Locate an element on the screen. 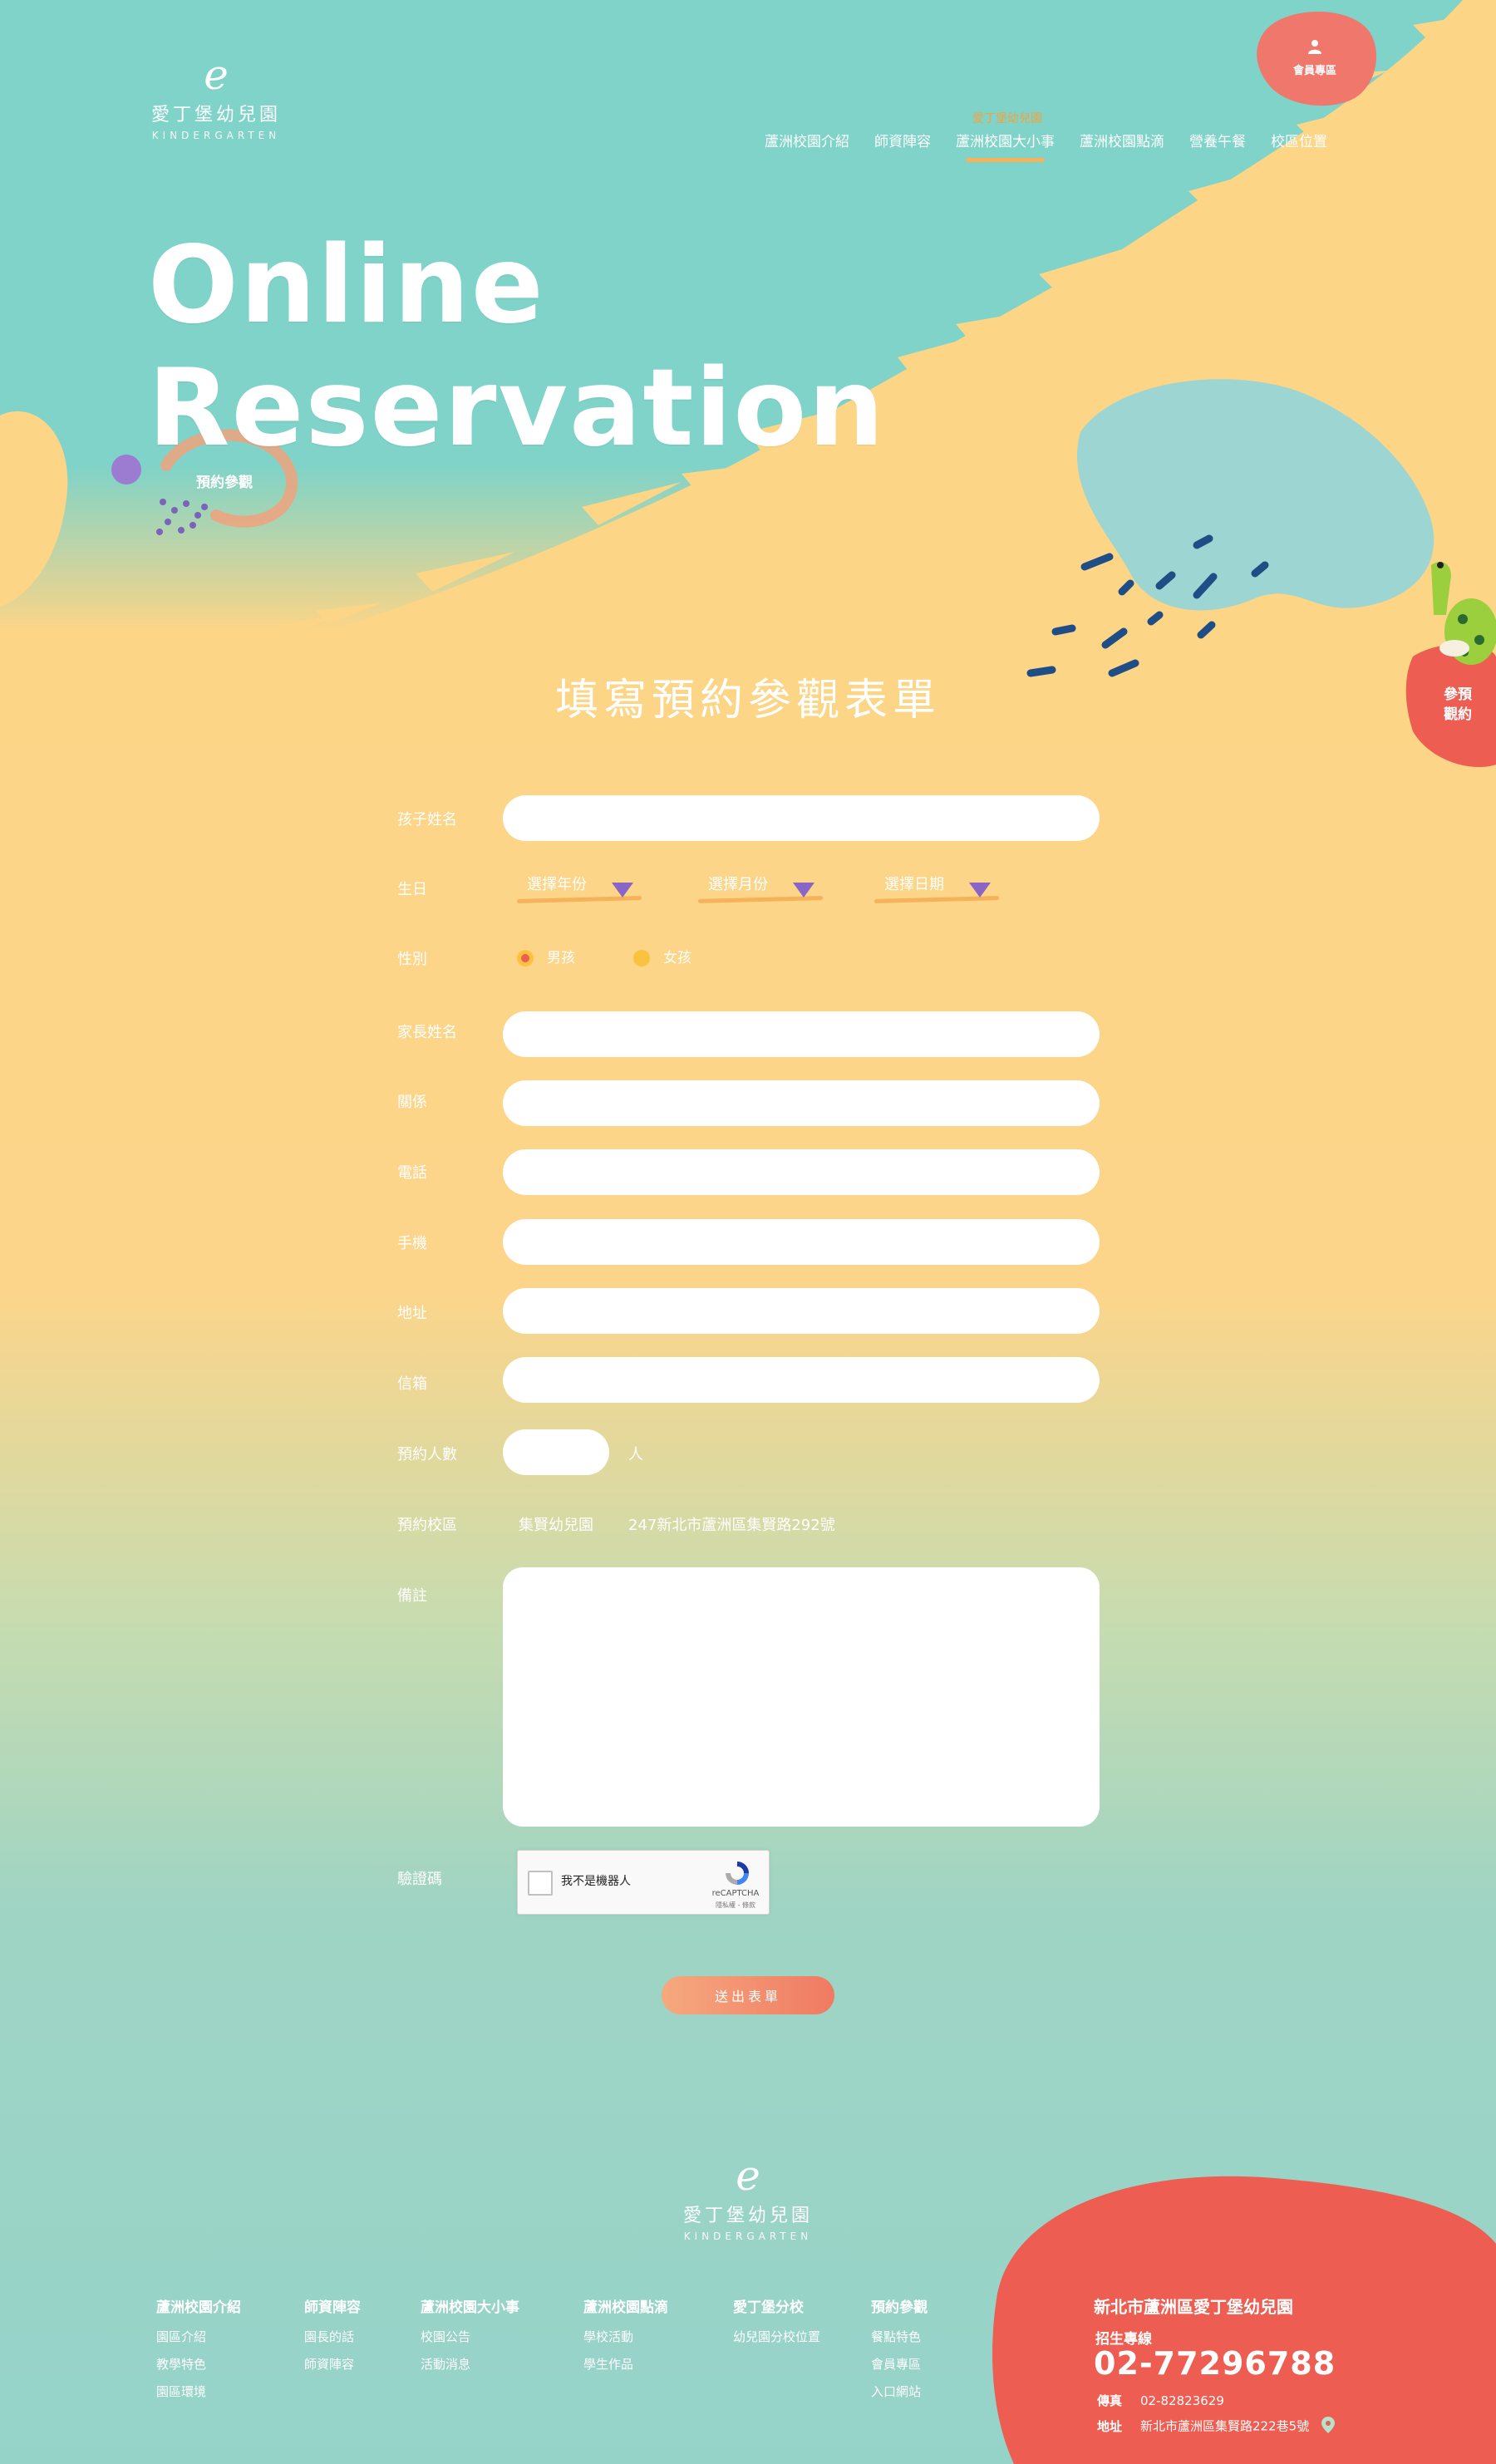  email-label: 信箱 is located at coordinates (412, 1384).